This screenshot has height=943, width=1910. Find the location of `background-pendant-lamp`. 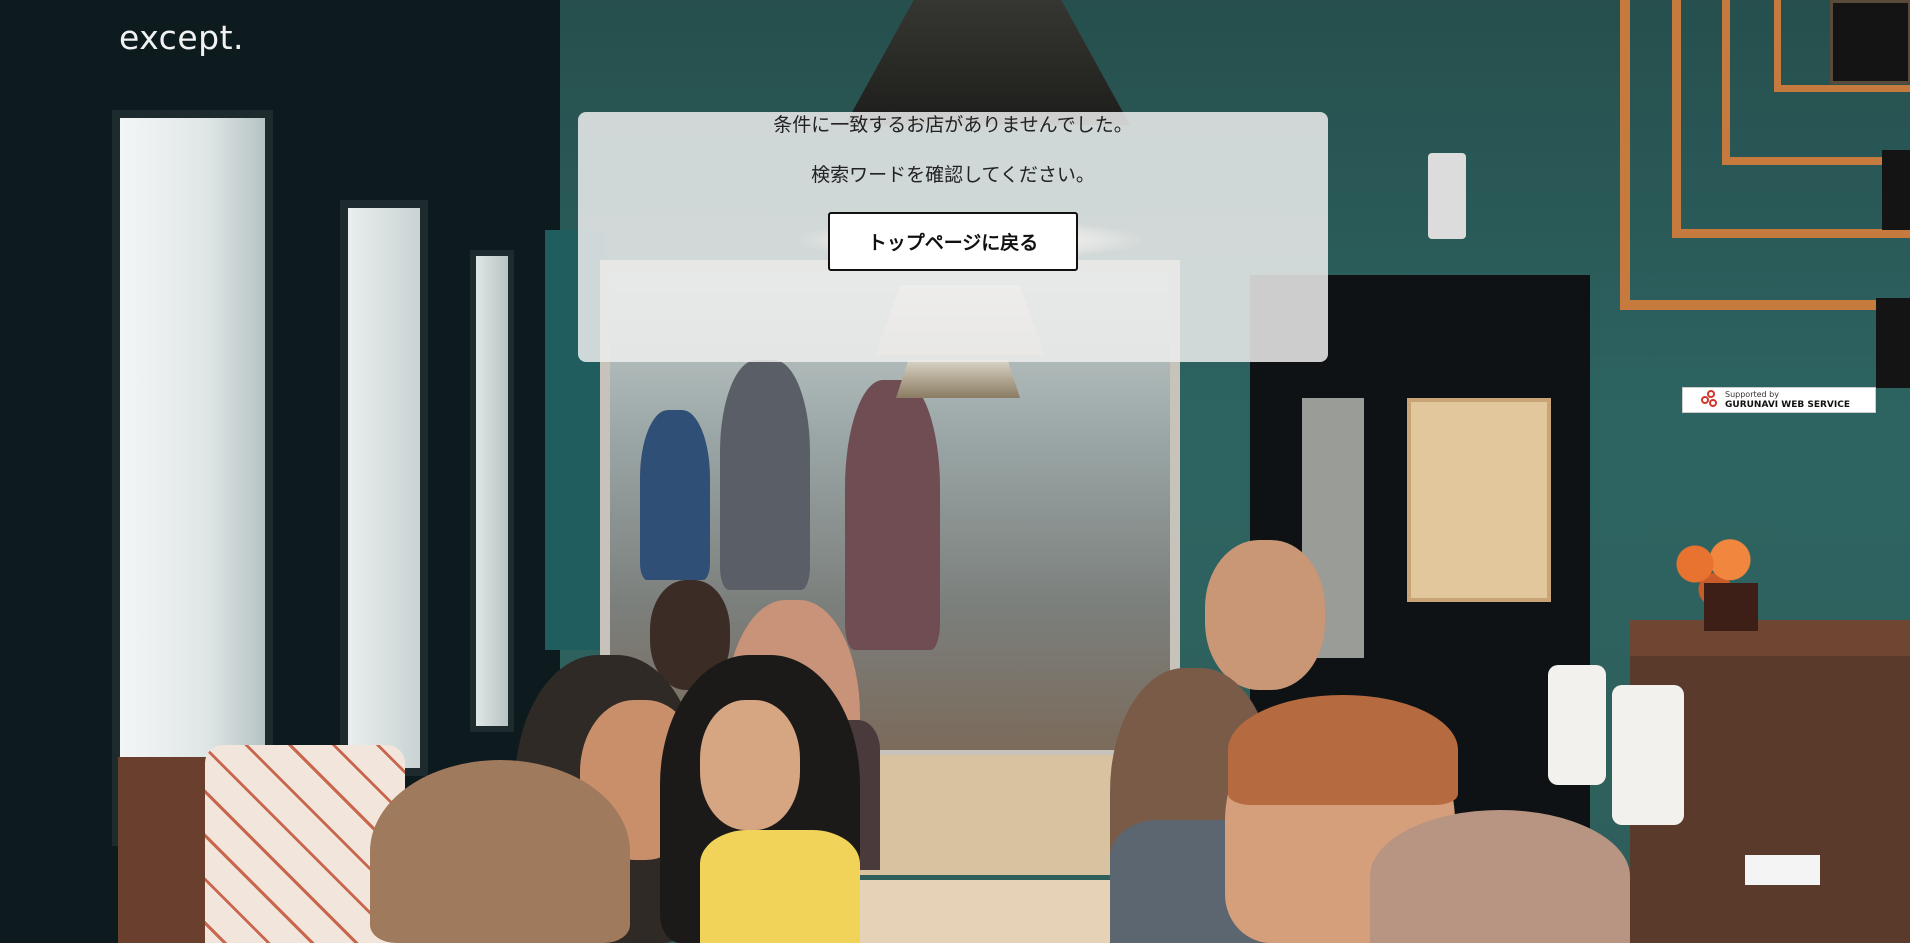

background-pendant-lamp is located at coordinates (958, 379).